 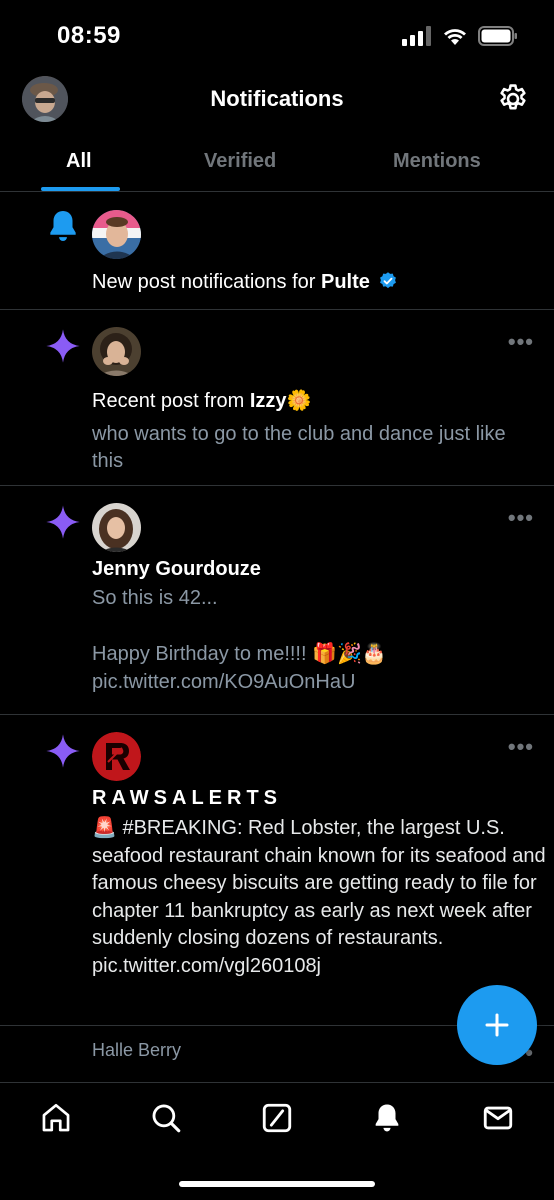 What do you see at coordinates (240, 161) in the screenshot?
I see `tab-verified: Verified` at bounding box center [240, 161].